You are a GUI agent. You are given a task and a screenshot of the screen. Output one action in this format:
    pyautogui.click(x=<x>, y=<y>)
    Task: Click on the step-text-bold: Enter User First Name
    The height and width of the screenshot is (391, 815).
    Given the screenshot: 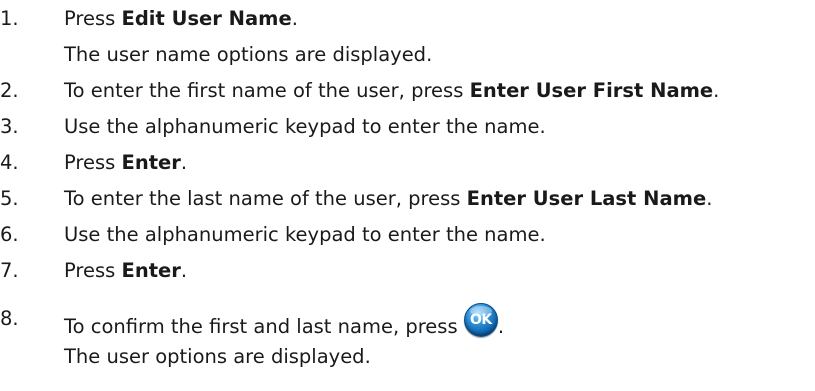 What is the action you would take?
    pyautogui.click(x=591, y=90)
    